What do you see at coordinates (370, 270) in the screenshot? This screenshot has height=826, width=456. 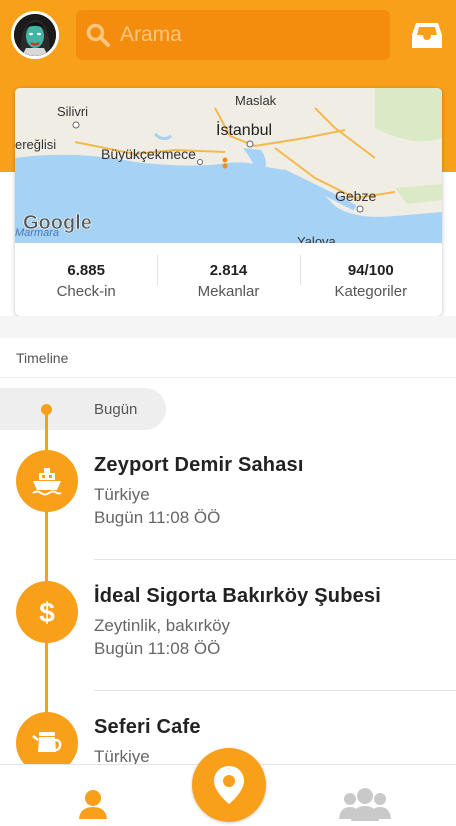 I see `stat-value: 94/100` at bounding box center [370, 270].